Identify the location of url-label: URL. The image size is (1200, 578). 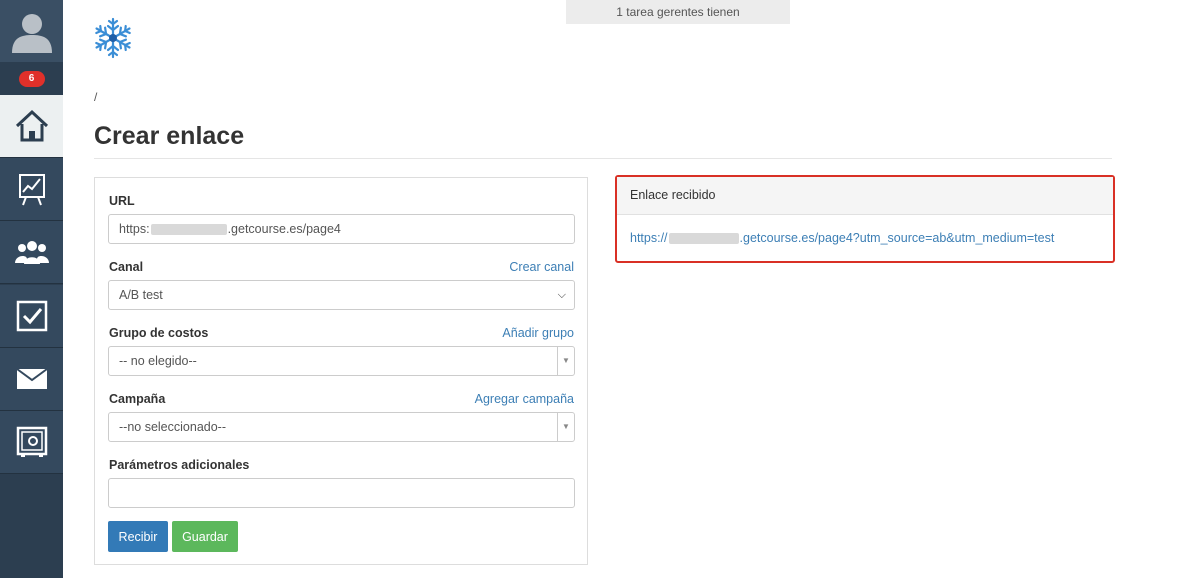
(122, 201).